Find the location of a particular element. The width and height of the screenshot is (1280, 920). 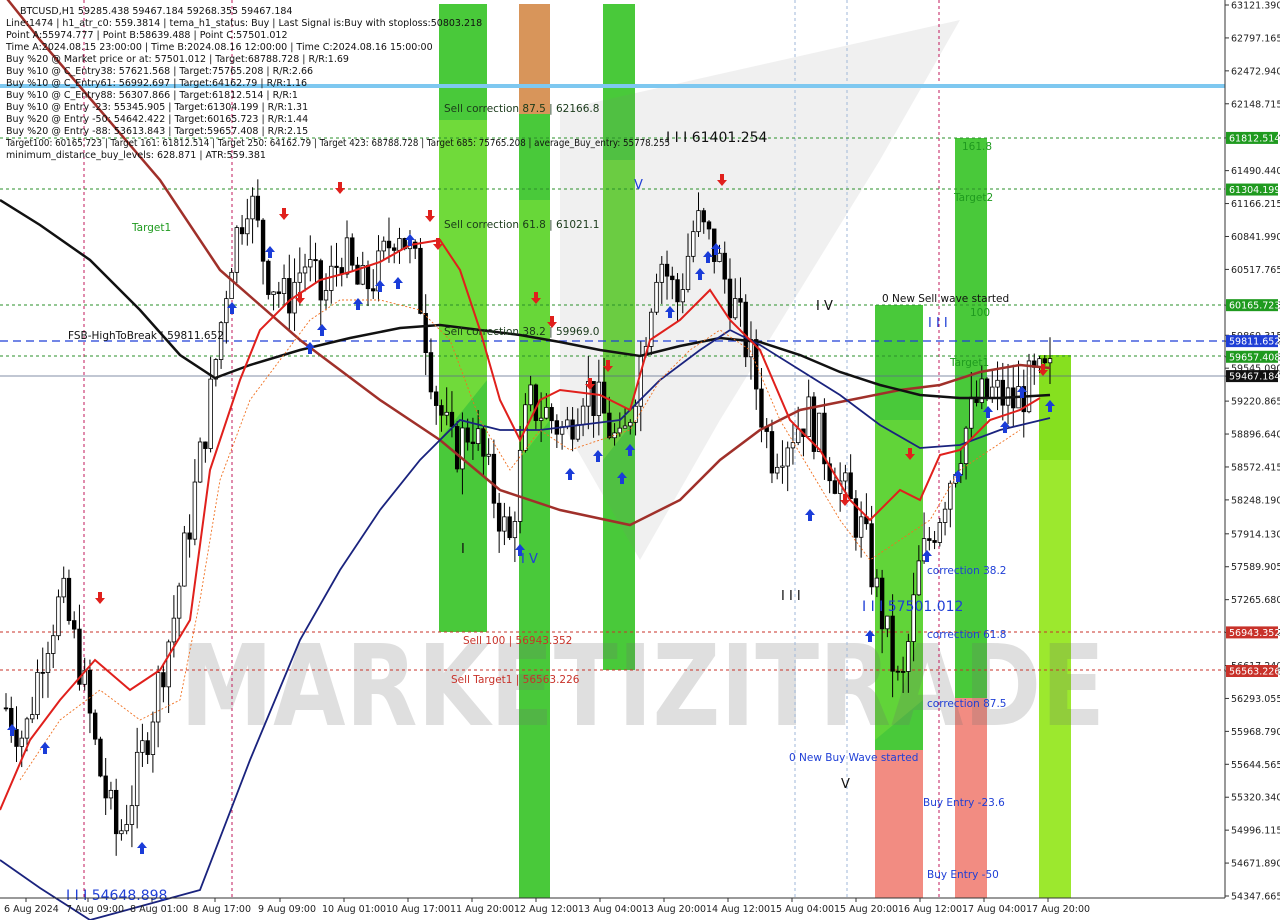

y-tick-label: 60841.990 is located at coordinates (1255, 237).